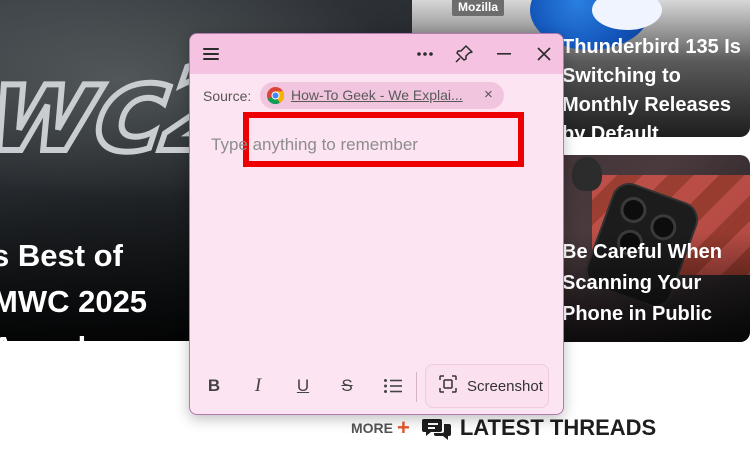 This screenshot has width=750, height=450. I want to click on screenshot-label: Screenshot, so click(505, 386).